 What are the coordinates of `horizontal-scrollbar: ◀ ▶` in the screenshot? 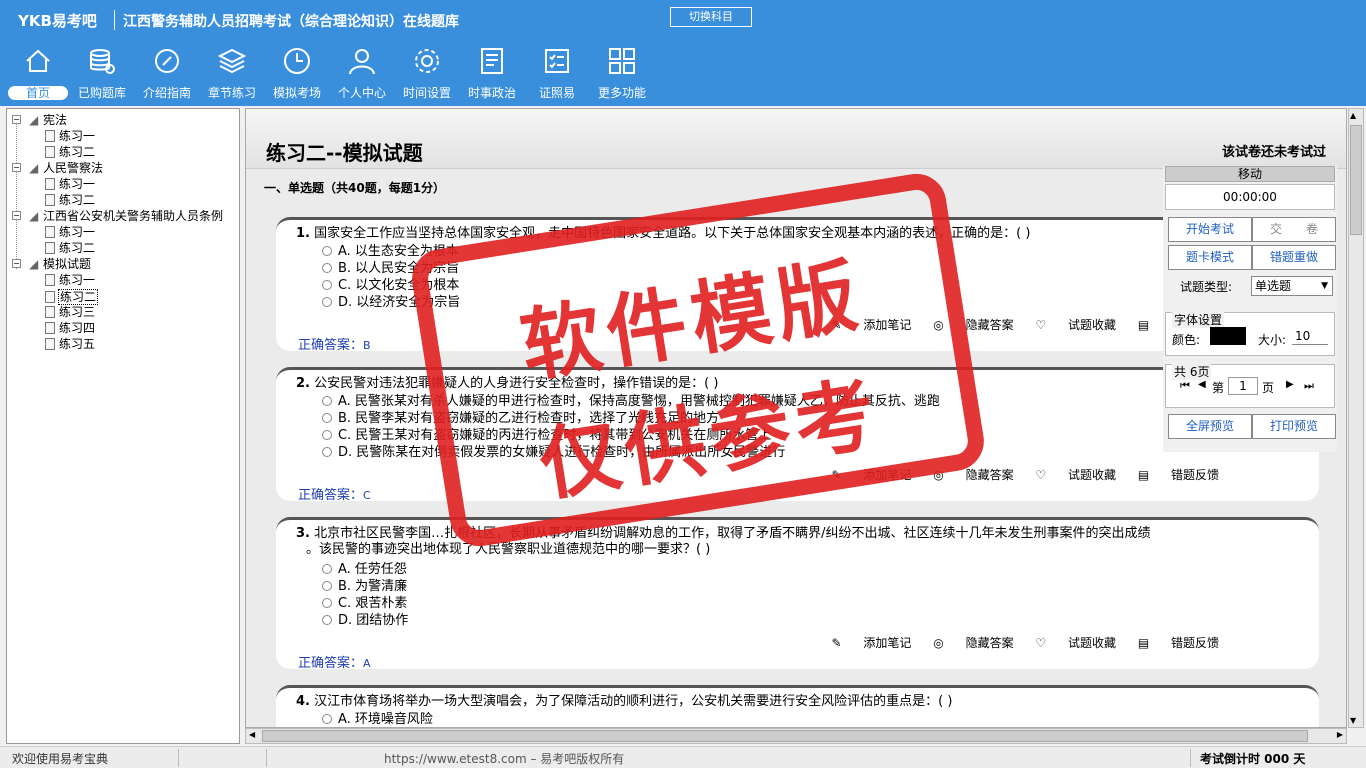 It's located at (796, 736).